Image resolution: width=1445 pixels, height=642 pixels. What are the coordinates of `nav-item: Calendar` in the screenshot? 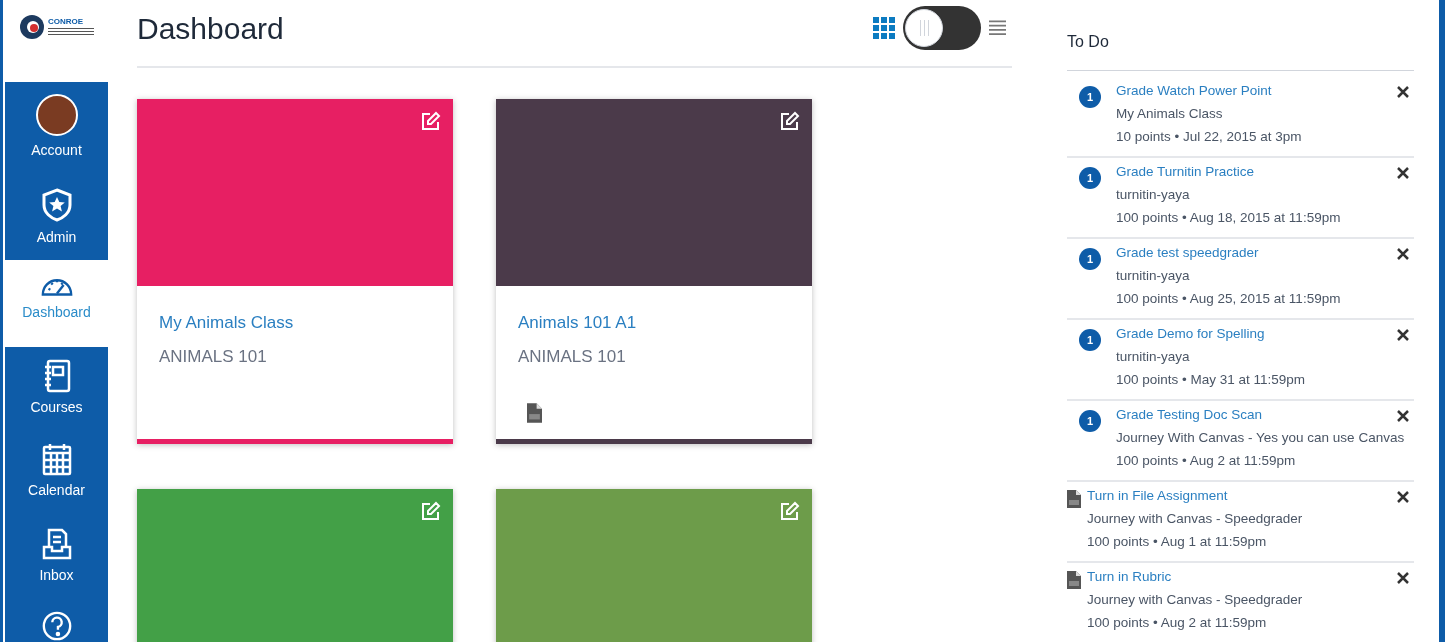 It's located at (56, 472).